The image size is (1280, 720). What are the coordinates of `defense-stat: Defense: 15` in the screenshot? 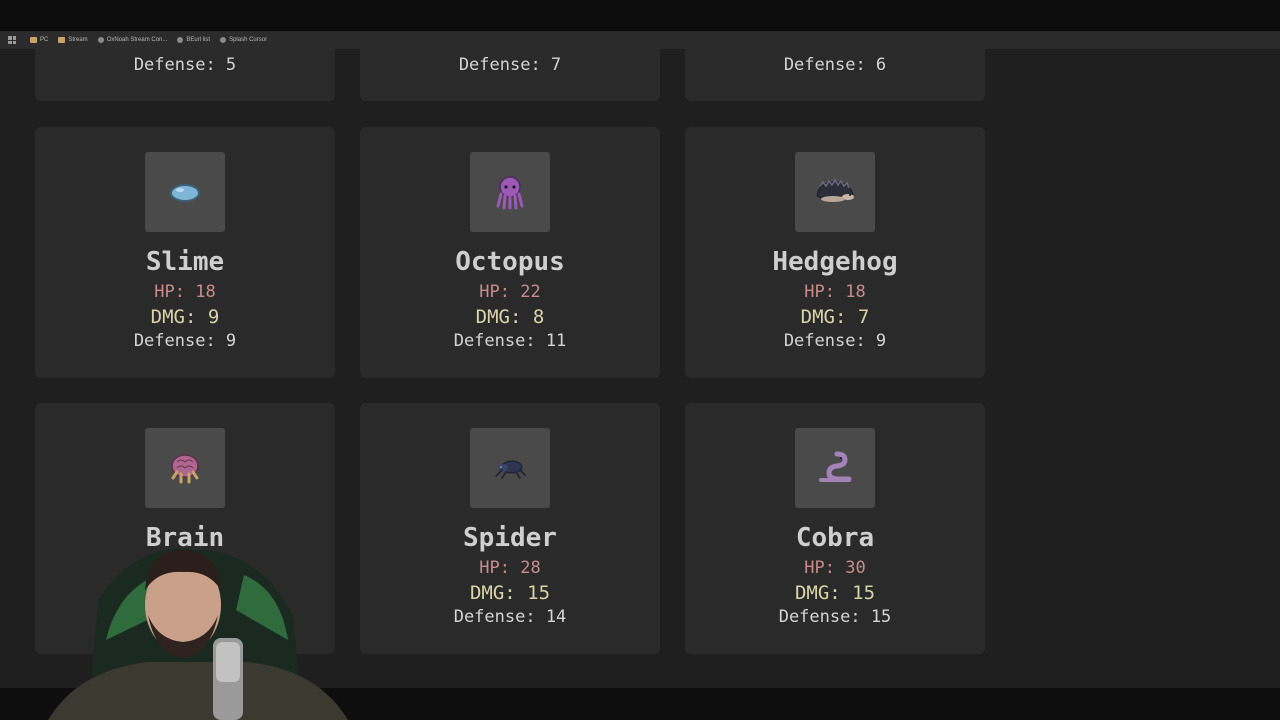 It's located at (835, 617).